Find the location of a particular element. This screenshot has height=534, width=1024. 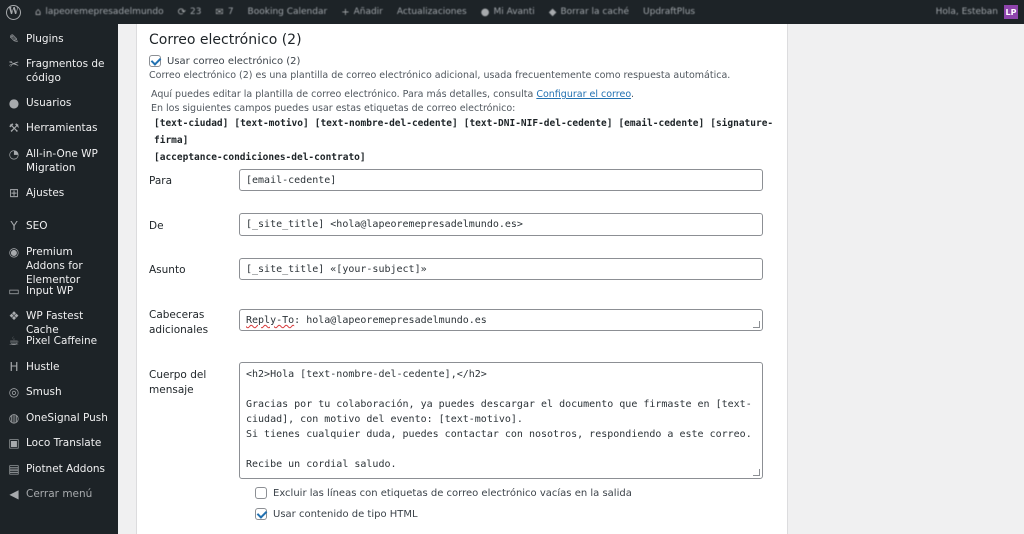

comment-icon: ✉ is located at coordinates (219, 12).